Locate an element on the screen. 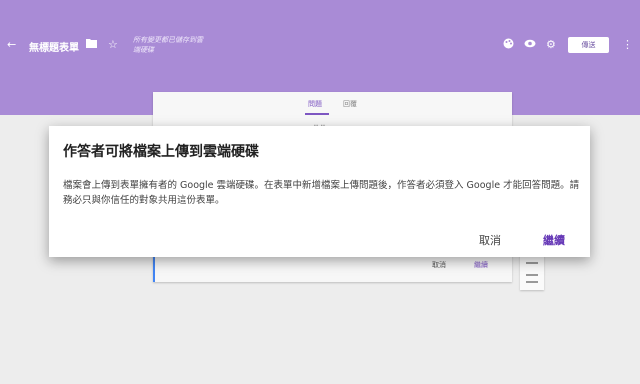 This screenshot has height=384, width=640. active-tab-indicator is located at coordinates (317, 114).